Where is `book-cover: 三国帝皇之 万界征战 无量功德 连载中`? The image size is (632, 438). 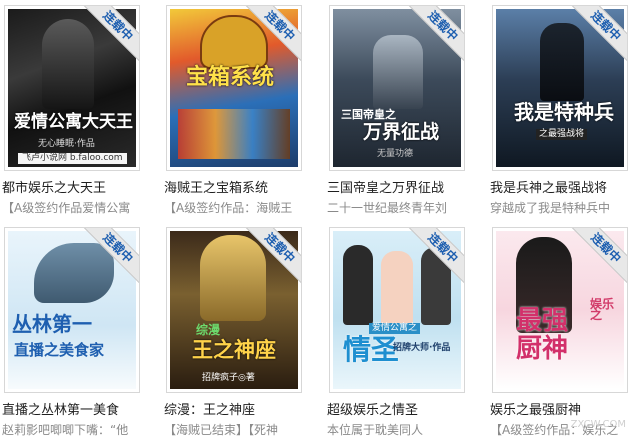
book-cover: 三国帝皇之 万界征战 无量功德 连载中 is located at coordinates (397, 88).